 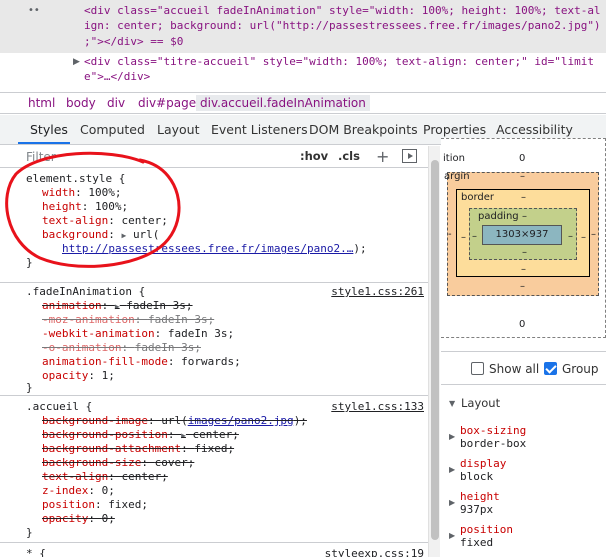 I want to click on rule-selector: * {, so click(x=36, y=552).